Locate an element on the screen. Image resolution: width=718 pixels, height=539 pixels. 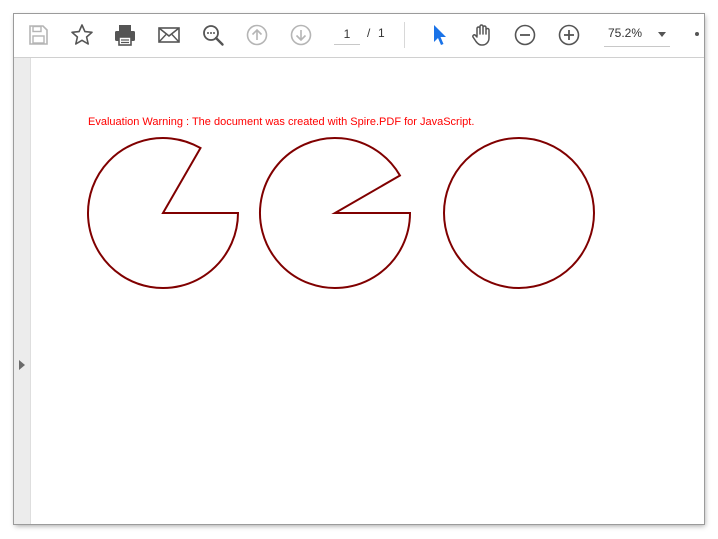
toolbar: / 1 is located at coordinates (359, 36).